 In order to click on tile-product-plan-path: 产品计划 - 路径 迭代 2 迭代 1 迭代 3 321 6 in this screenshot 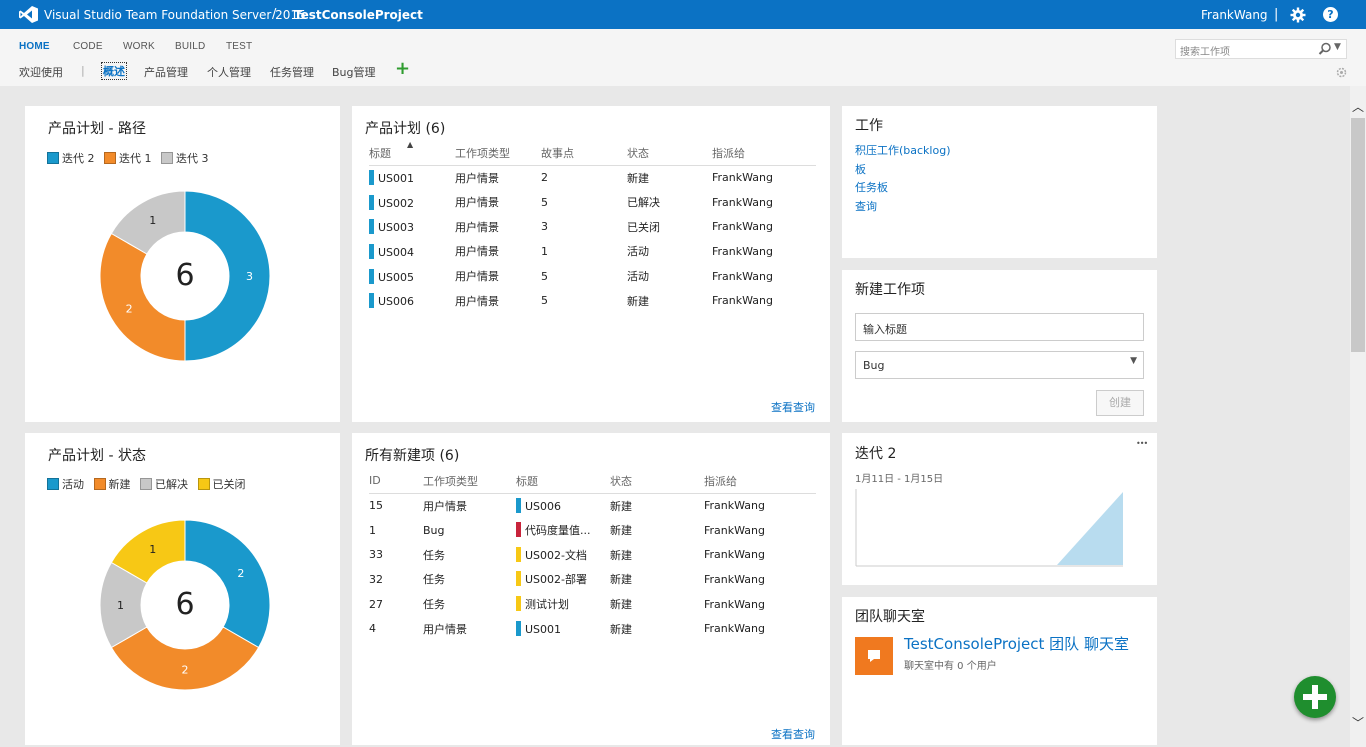, I will do `click(182, 264)`.